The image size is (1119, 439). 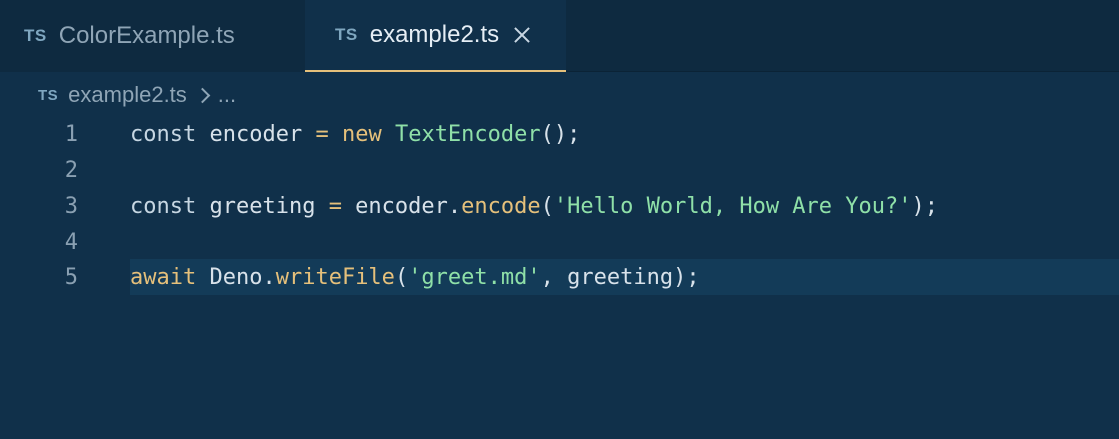 What do you see at coordinates (401, 206) in the screenshot?
I see `code-token: encoder.` at bounding box center [401, 206].